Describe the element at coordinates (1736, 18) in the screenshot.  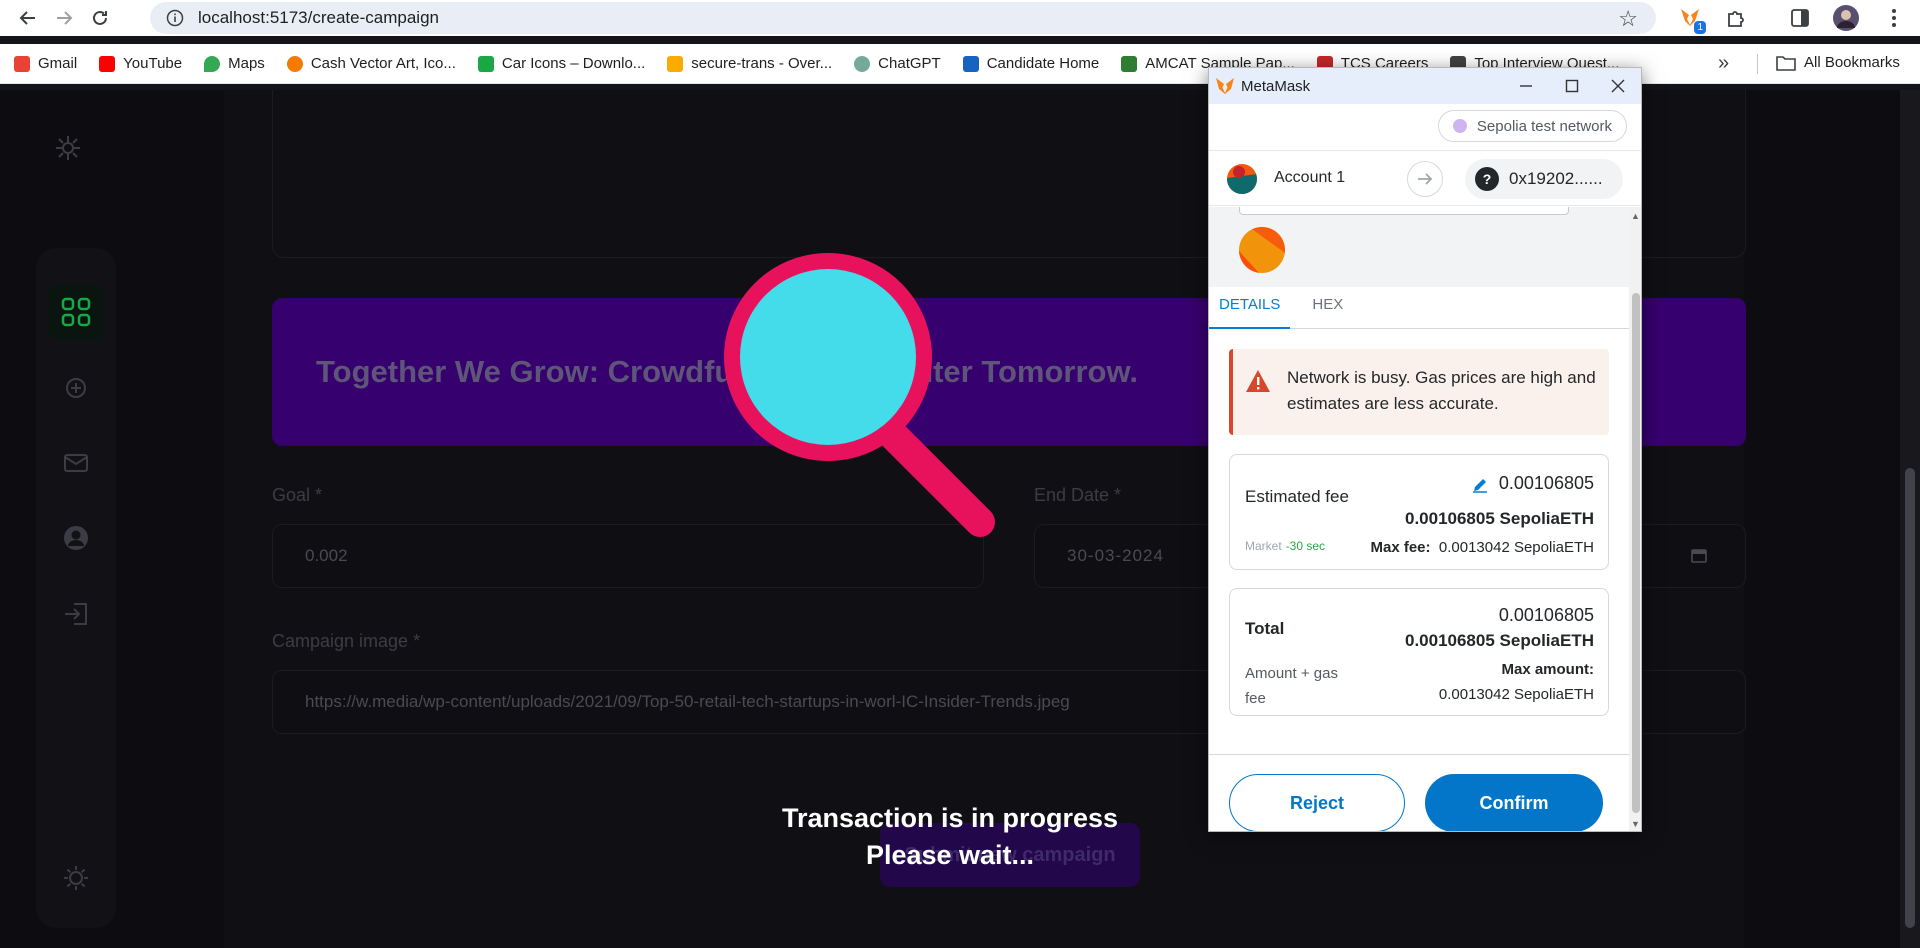
I see `extensions-puzzle-icon` at that location.